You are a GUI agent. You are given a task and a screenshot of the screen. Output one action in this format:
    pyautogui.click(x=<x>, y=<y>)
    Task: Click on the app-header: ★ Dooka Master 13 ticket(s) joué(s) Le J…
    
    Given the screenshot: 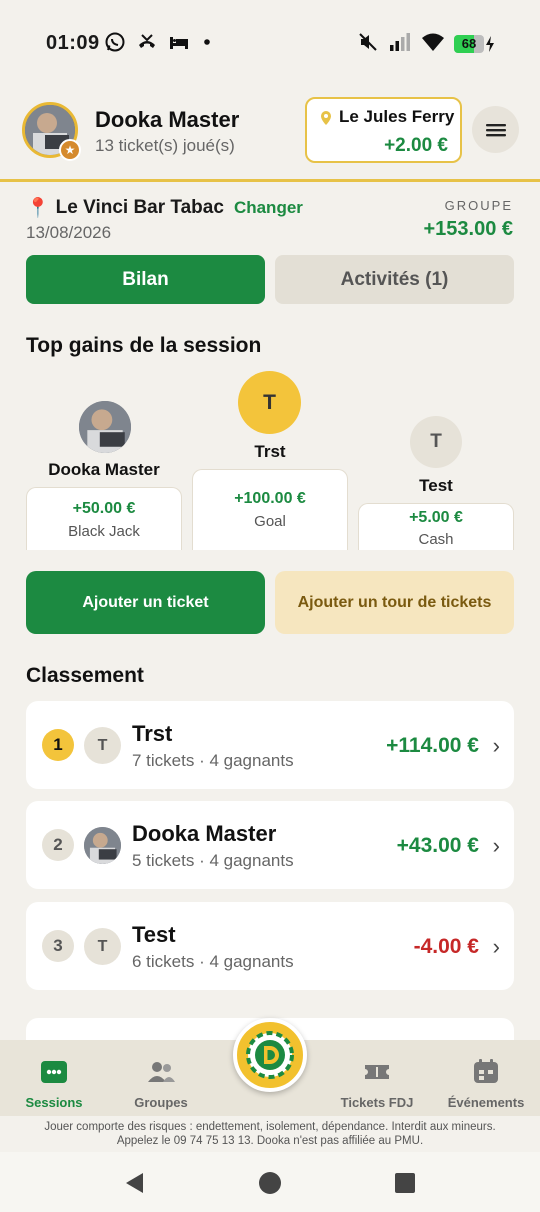 What is the action you would take?
    pyautogui.click(x=270, y=136)
    